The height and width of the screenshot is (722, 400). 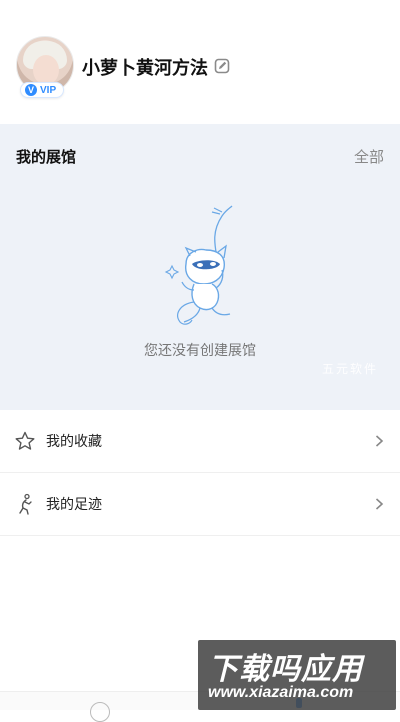 What do you see at coordinates (46, 157) in the screenshot?
I see `gallery-title: 我的展馆` at bounding box center [46, 157].